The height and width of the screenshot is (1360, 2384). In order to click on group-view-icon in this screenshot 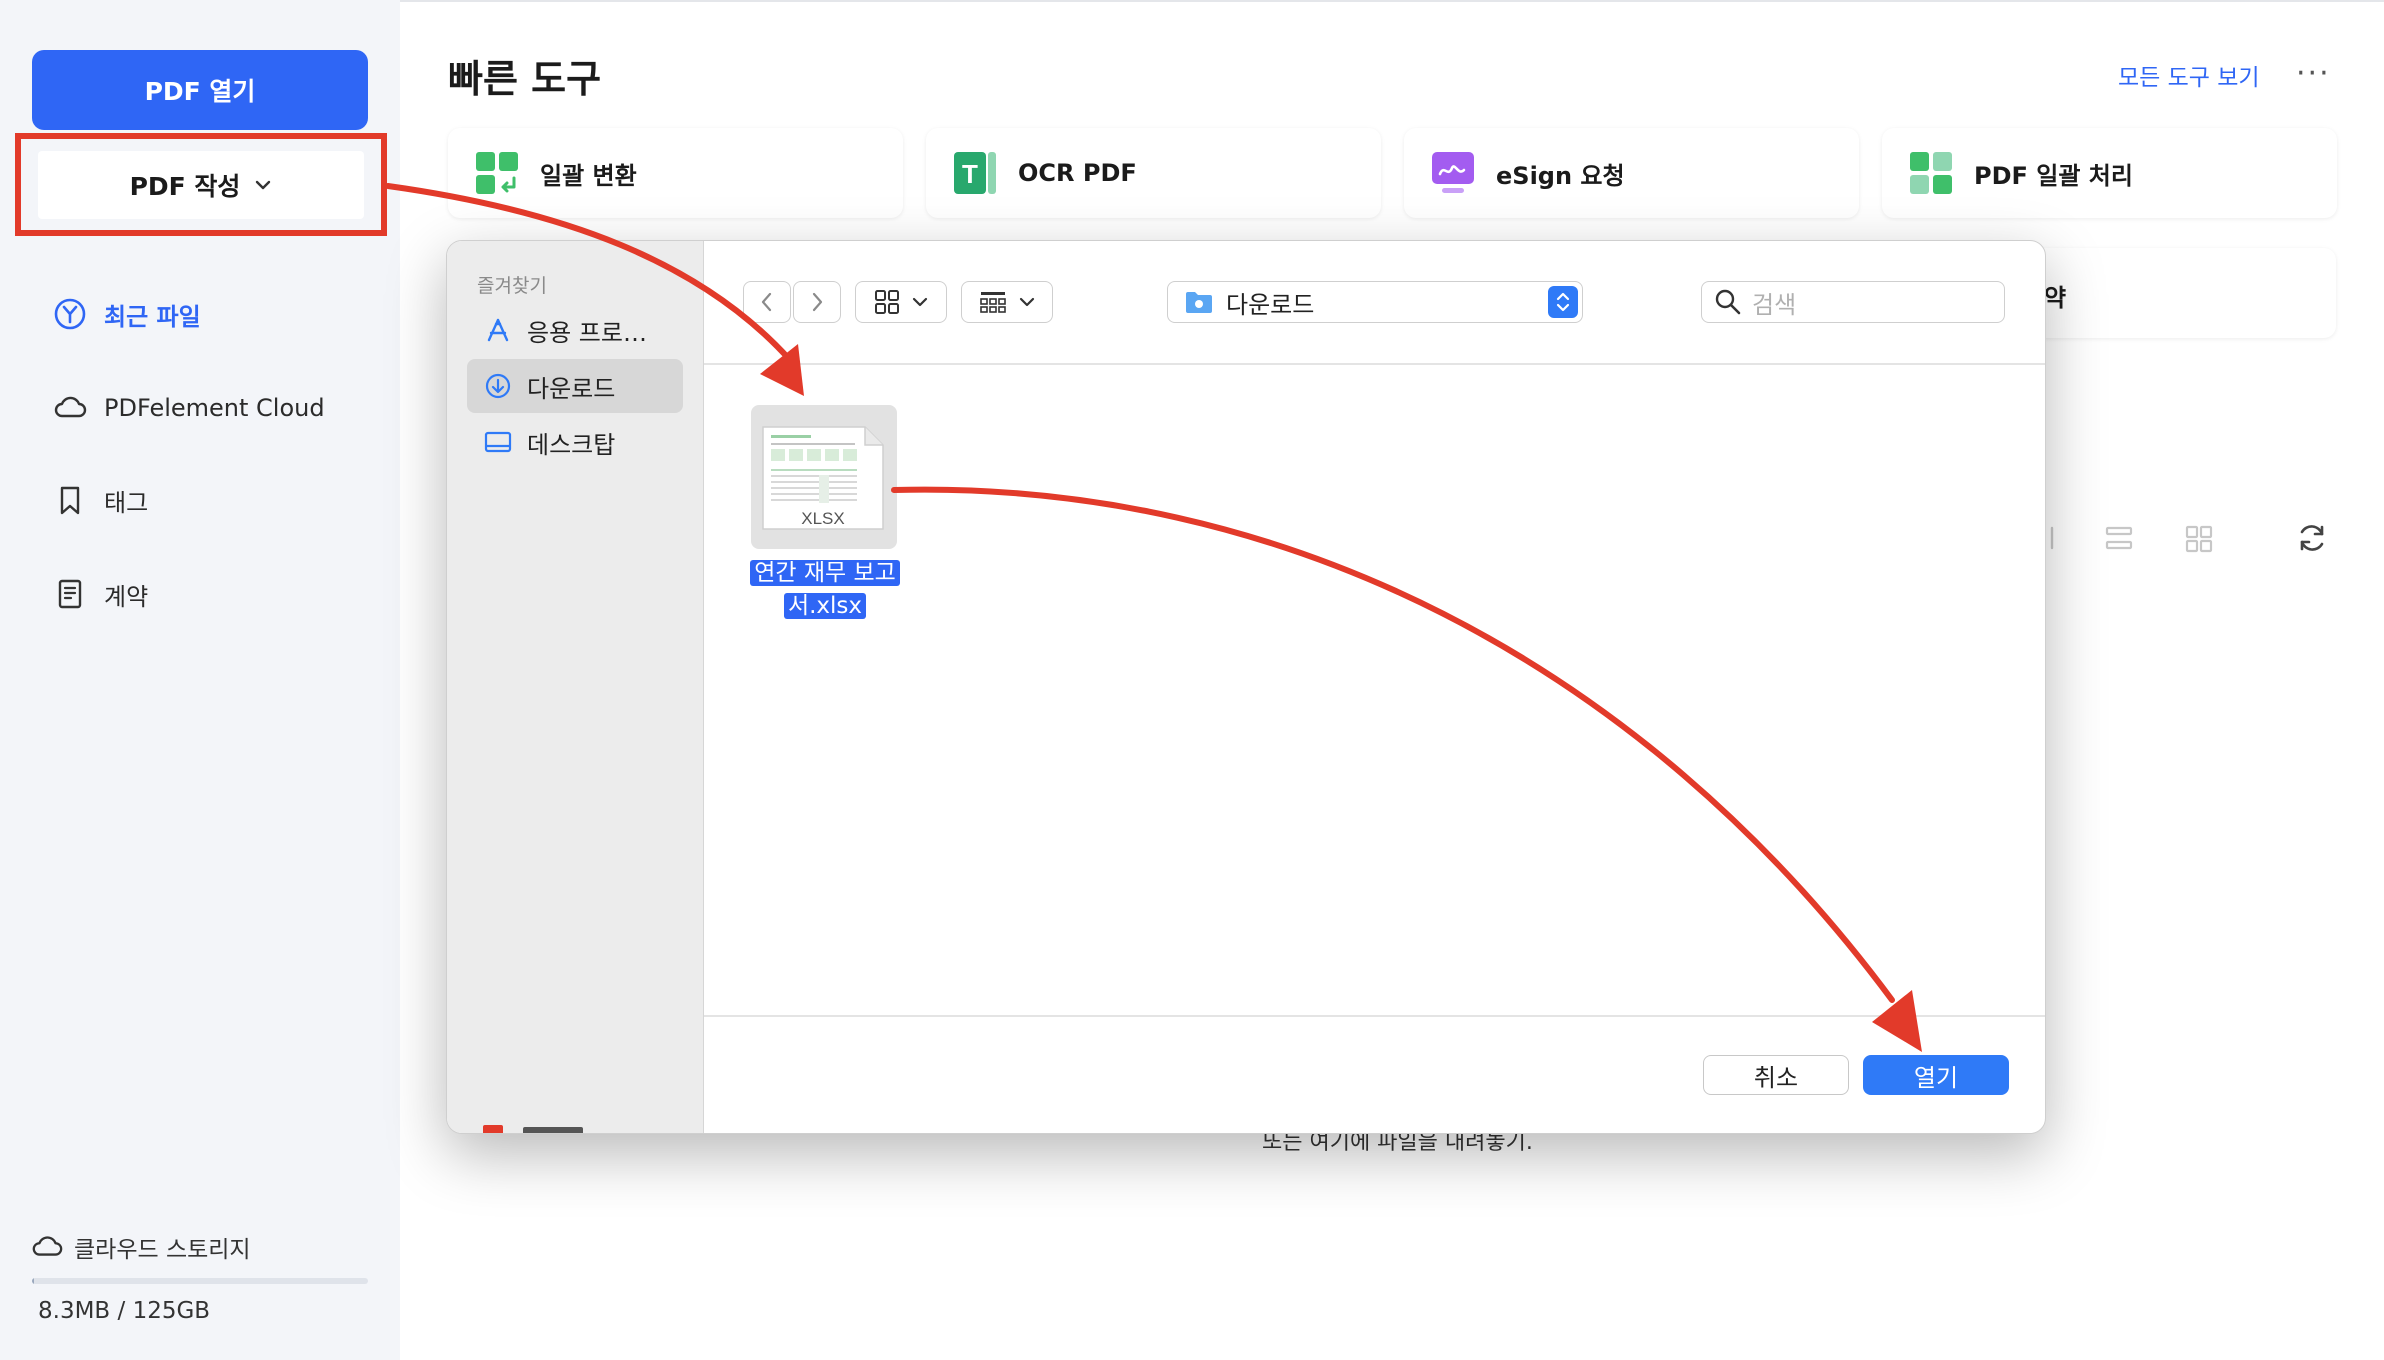, I will do `click(993, 302)`.